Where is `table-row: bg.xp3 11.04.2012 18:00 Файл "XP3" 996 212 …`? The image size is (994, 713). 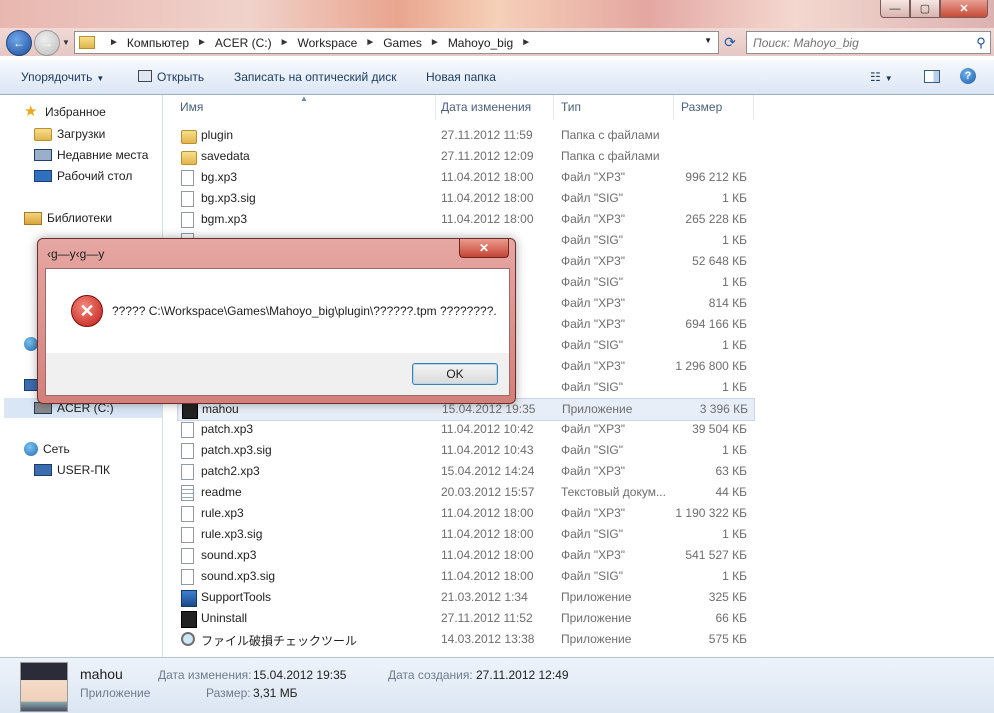
table-row: bg.xp3 11.04.2012 18:00 Файл "XP3" 996 212 … is located at coordinates (465, 177).